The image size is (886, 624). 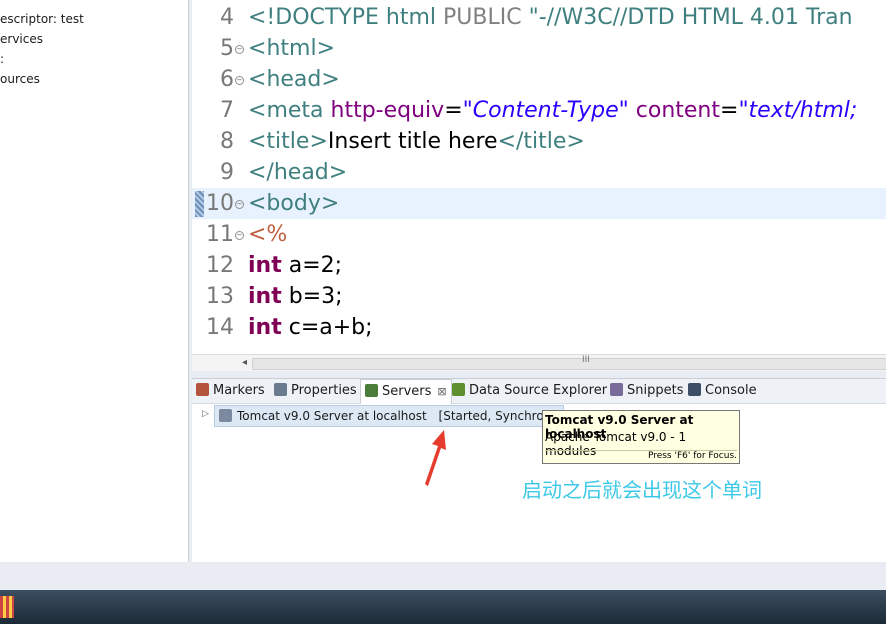 I want to click on tree-item-unknown: :, so click(x=2, y=59).